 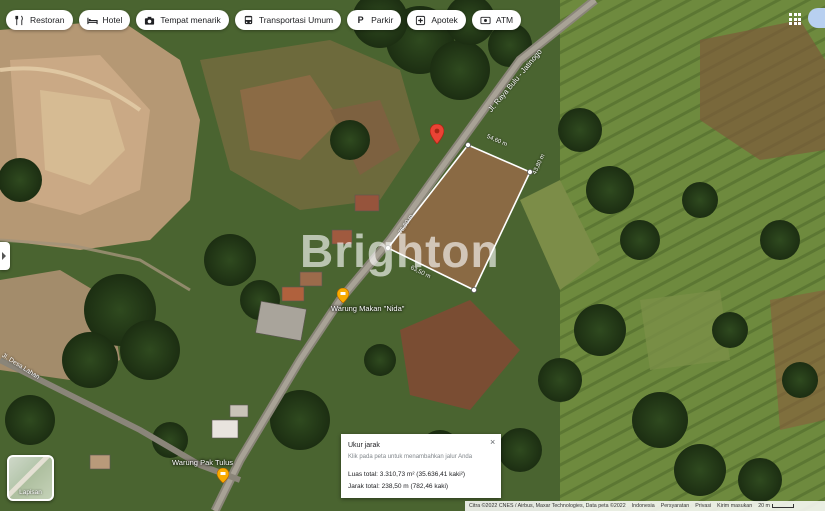 I want to click on bus-icon, so click(x=248, y=20).